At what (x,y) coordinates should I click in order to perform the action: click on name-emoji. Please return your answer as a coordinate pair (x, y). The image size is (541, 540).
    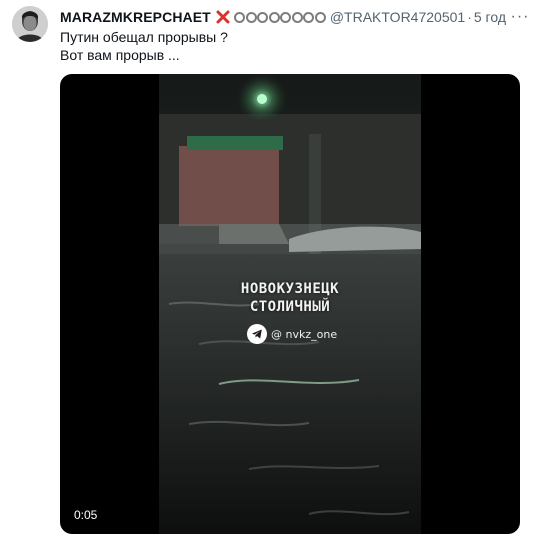
    Looking at the image, I should click on (270, 17).